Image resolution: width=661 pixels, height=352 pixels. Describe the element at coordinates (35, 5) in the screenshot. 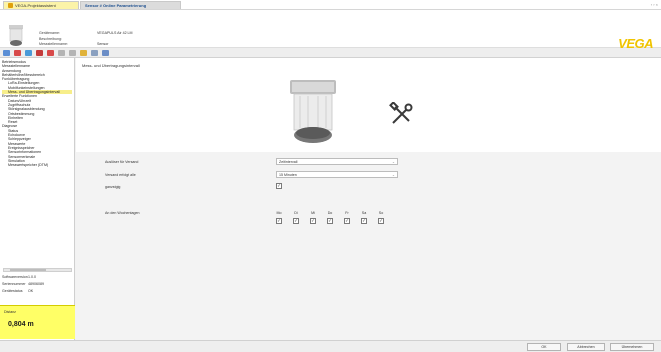

I see `tab-label: VEGA-Projektassistent` at that location.